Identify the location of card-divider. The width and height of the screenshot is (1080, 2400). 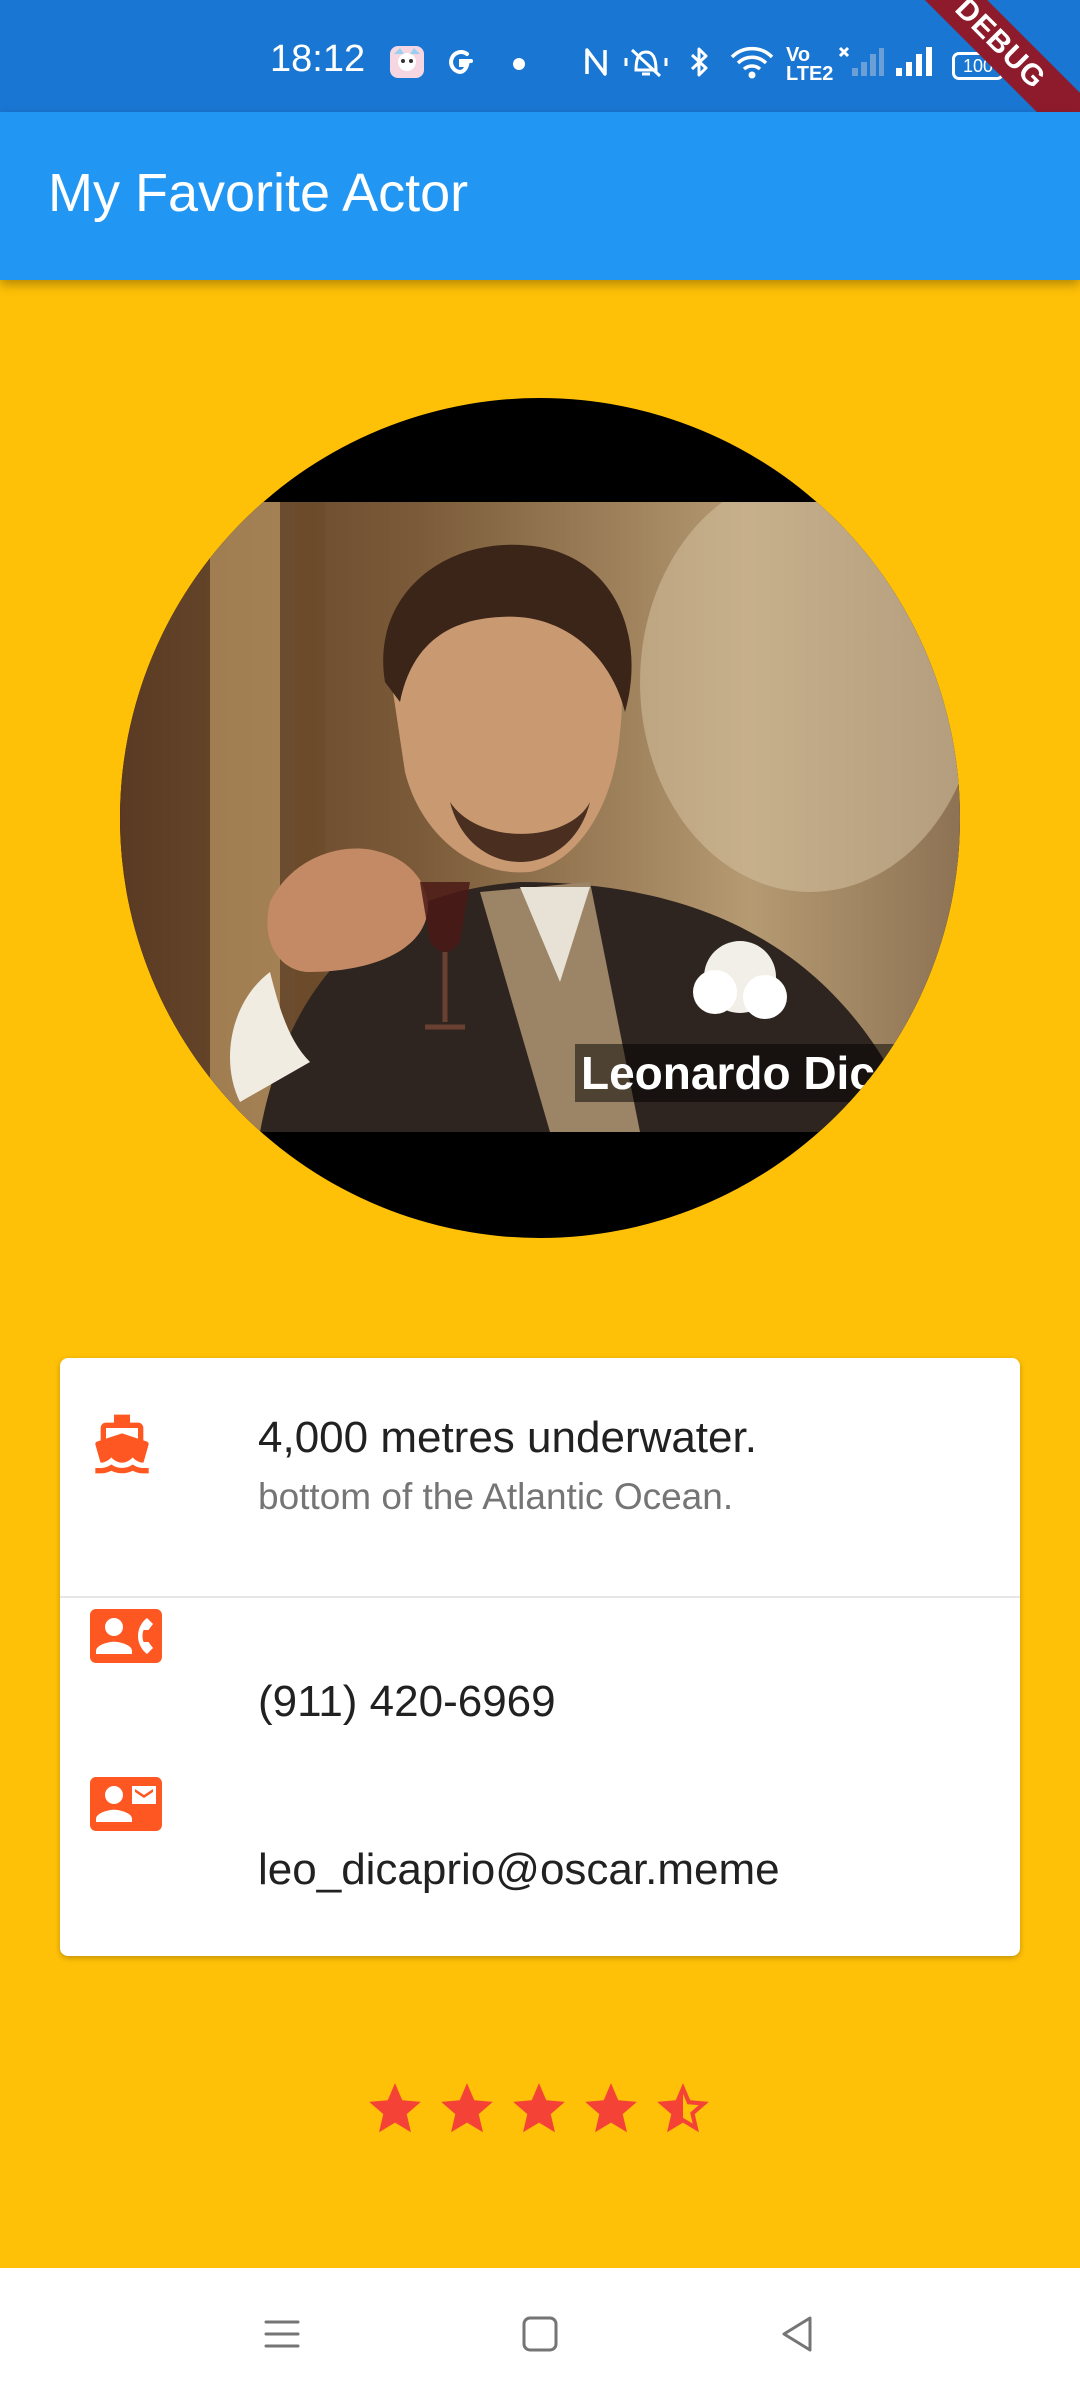
(540, 1597).